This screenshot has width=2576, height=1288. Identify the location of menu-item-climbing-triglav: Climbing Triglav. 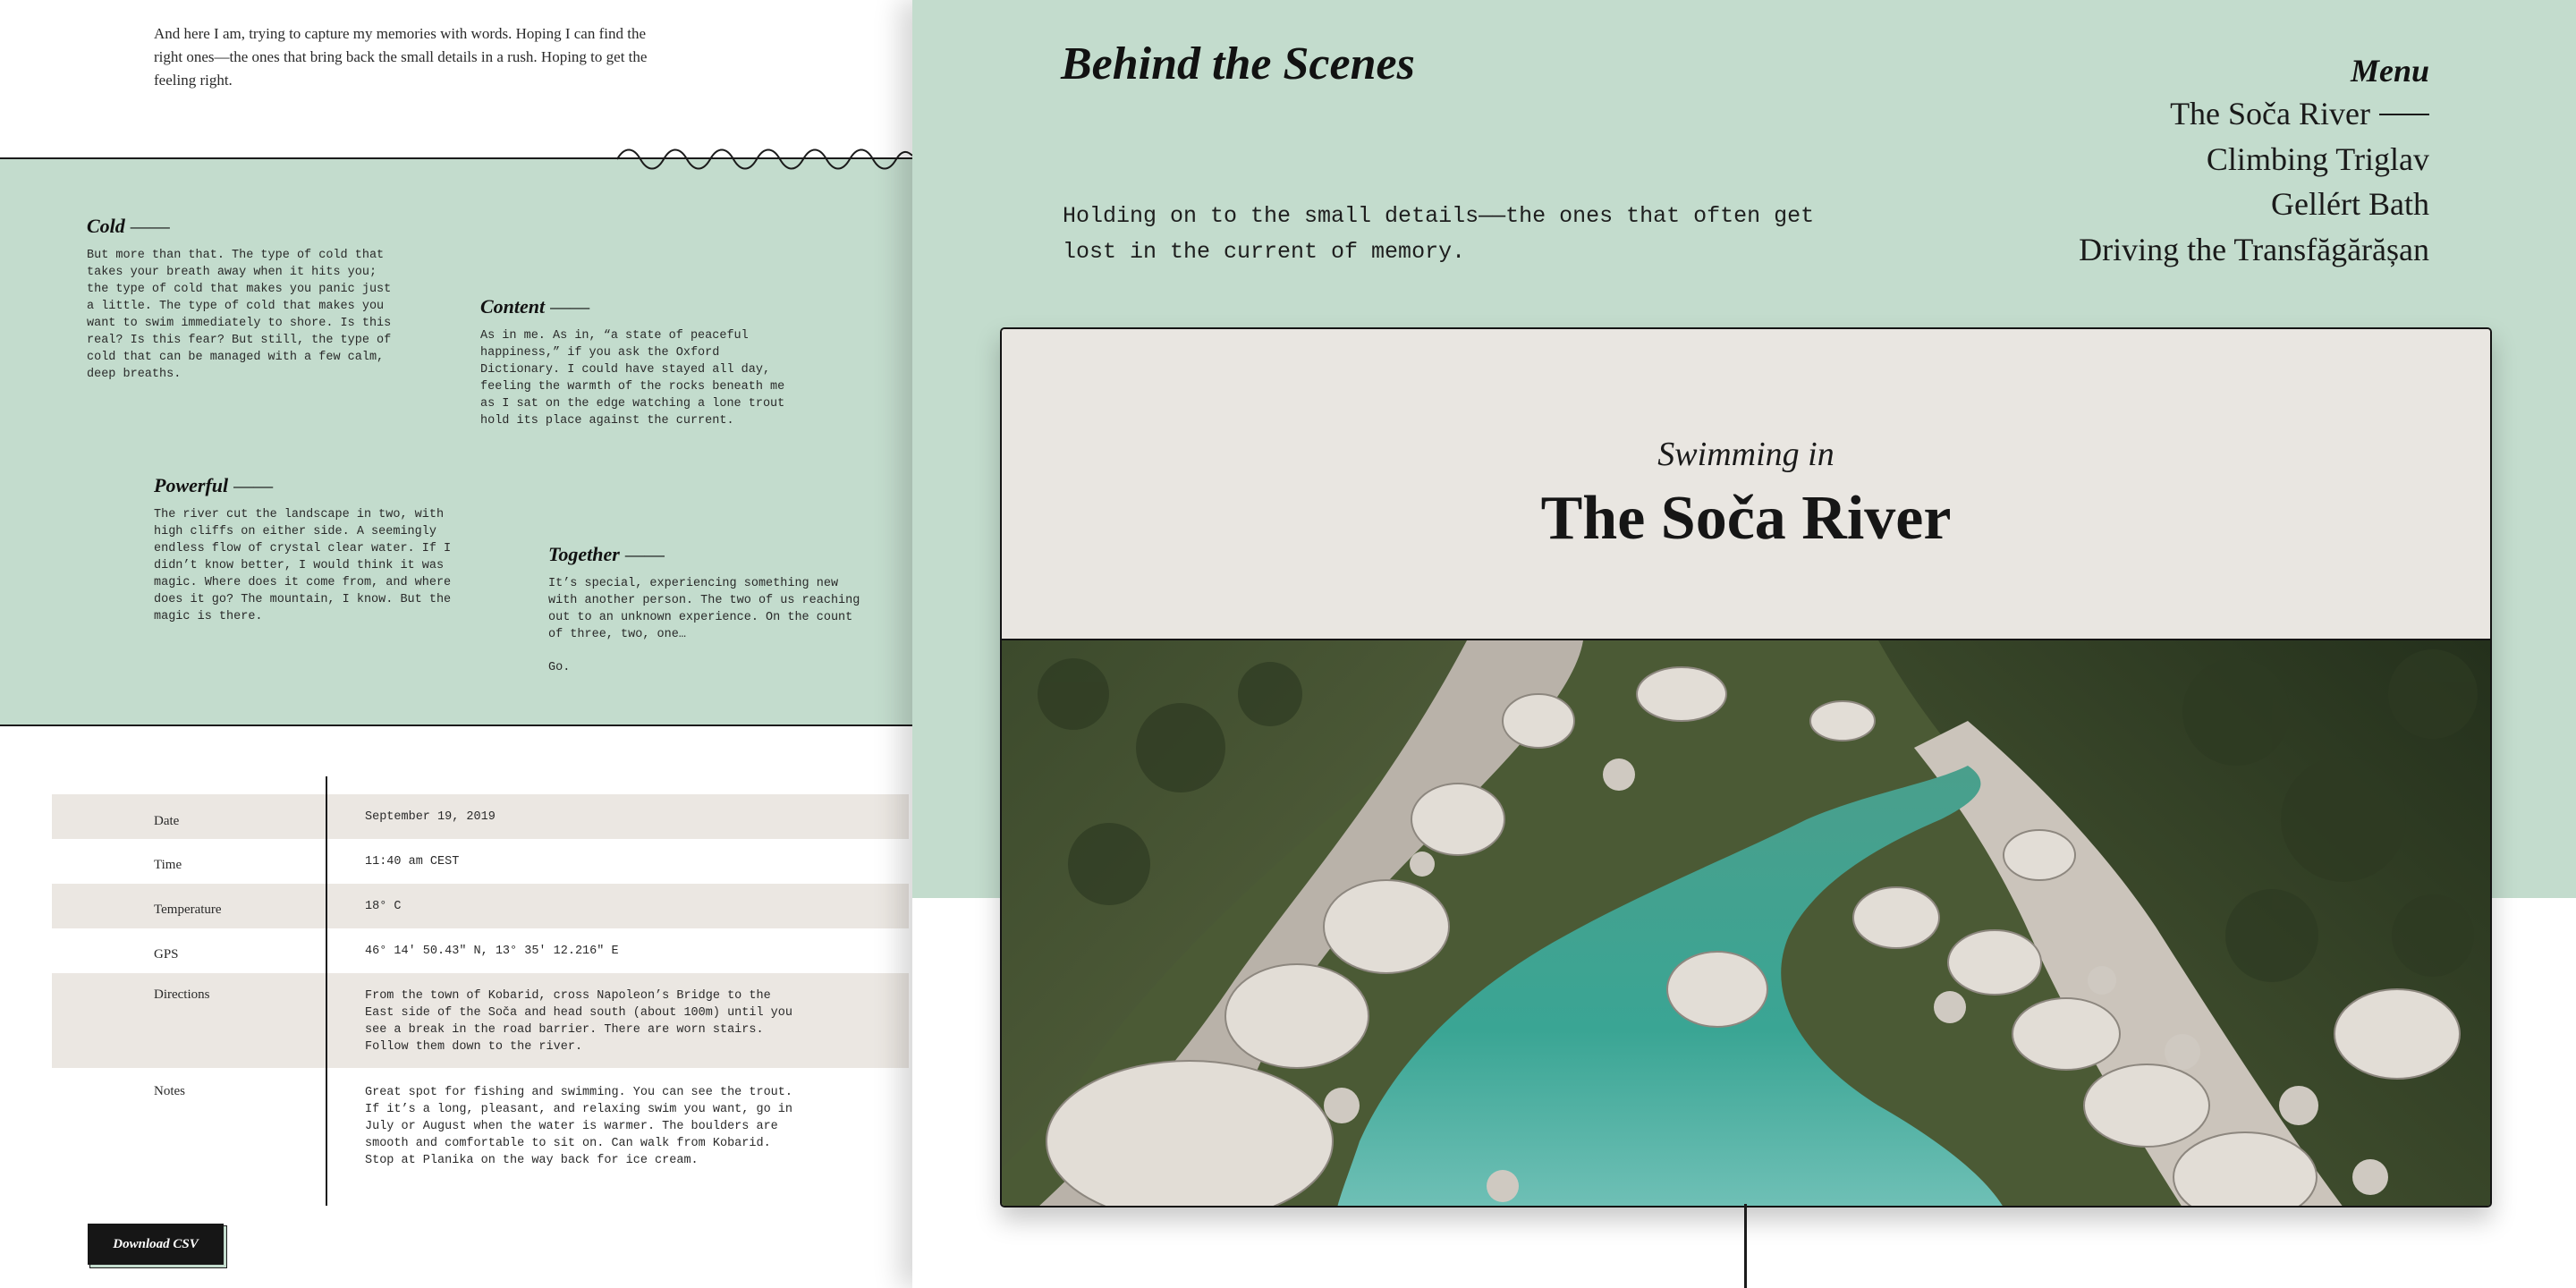
(2254, 159).